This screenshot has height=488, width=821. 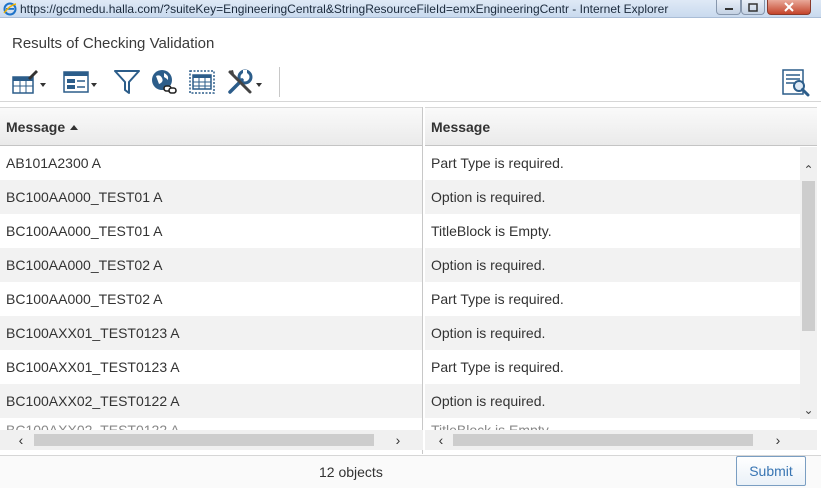 I want to click on search-report-icon, so click(x=796, y=83).